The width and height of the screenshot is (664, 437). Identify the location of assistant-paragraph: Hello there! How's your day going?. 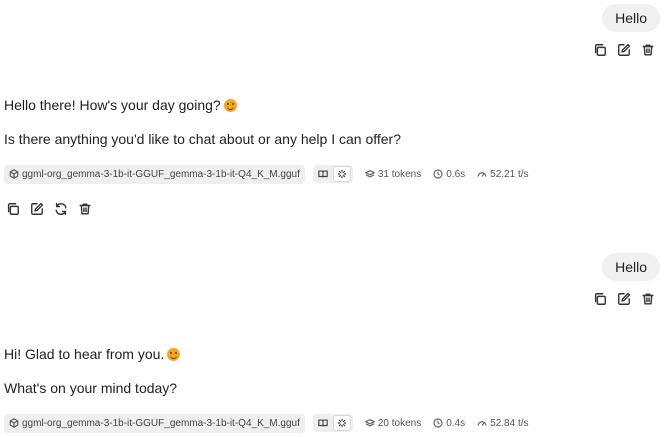
(332, 105).